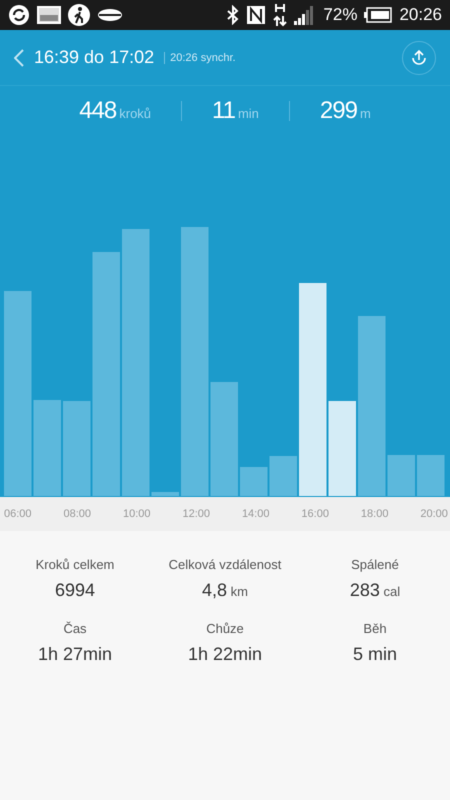 The height and width of the screenshot is (800, 450). I want to click on axis-label: 14:00, so click(256, 514).